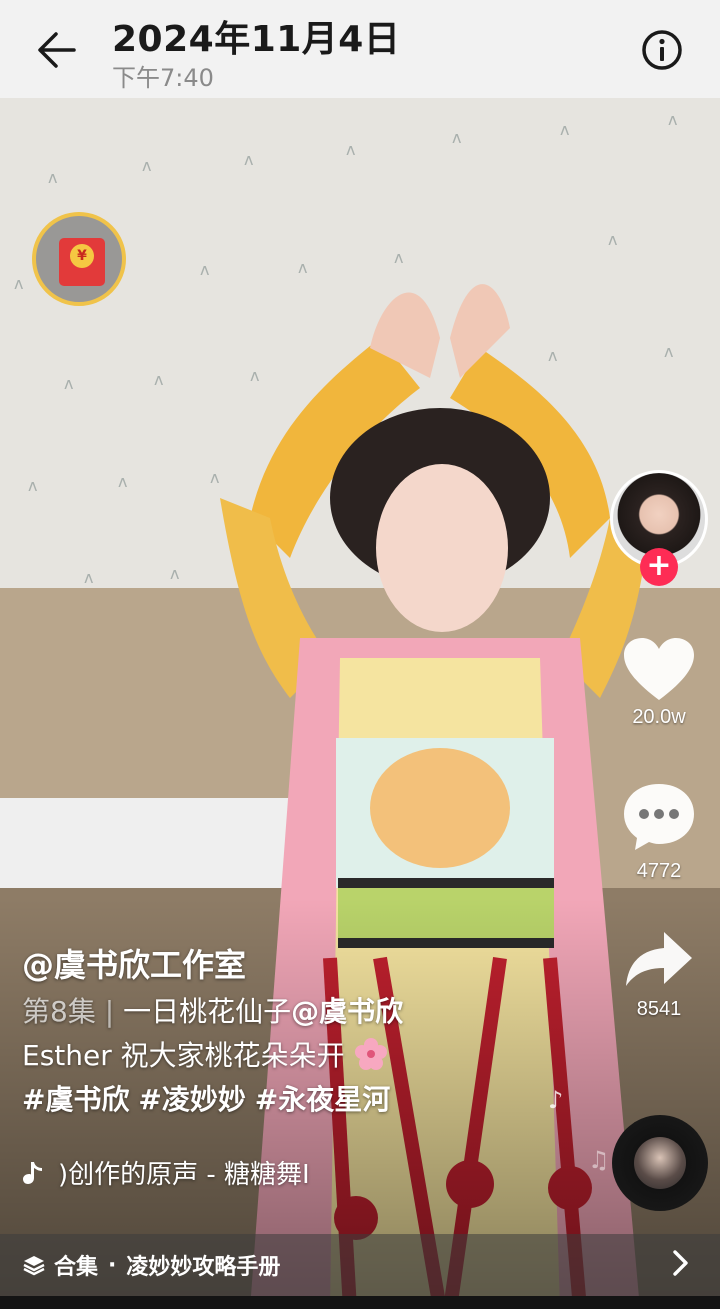 This screenshot has height=1309, width=720. What do you see at coordinates (75, 1099) in the screenshot?
I see `hashtag-link: #虞书欣` at bounding box center [75, 1099].